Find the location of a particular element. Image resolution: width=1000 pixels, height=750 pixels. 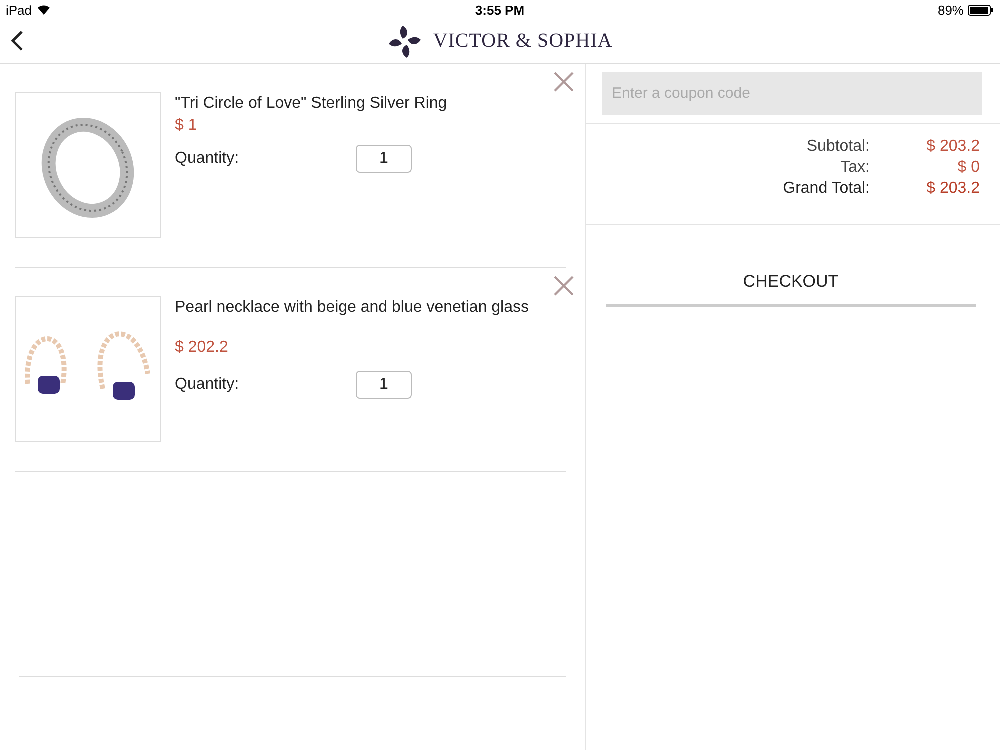

battery-percentage: 89% is located at coordinates (951, 10).